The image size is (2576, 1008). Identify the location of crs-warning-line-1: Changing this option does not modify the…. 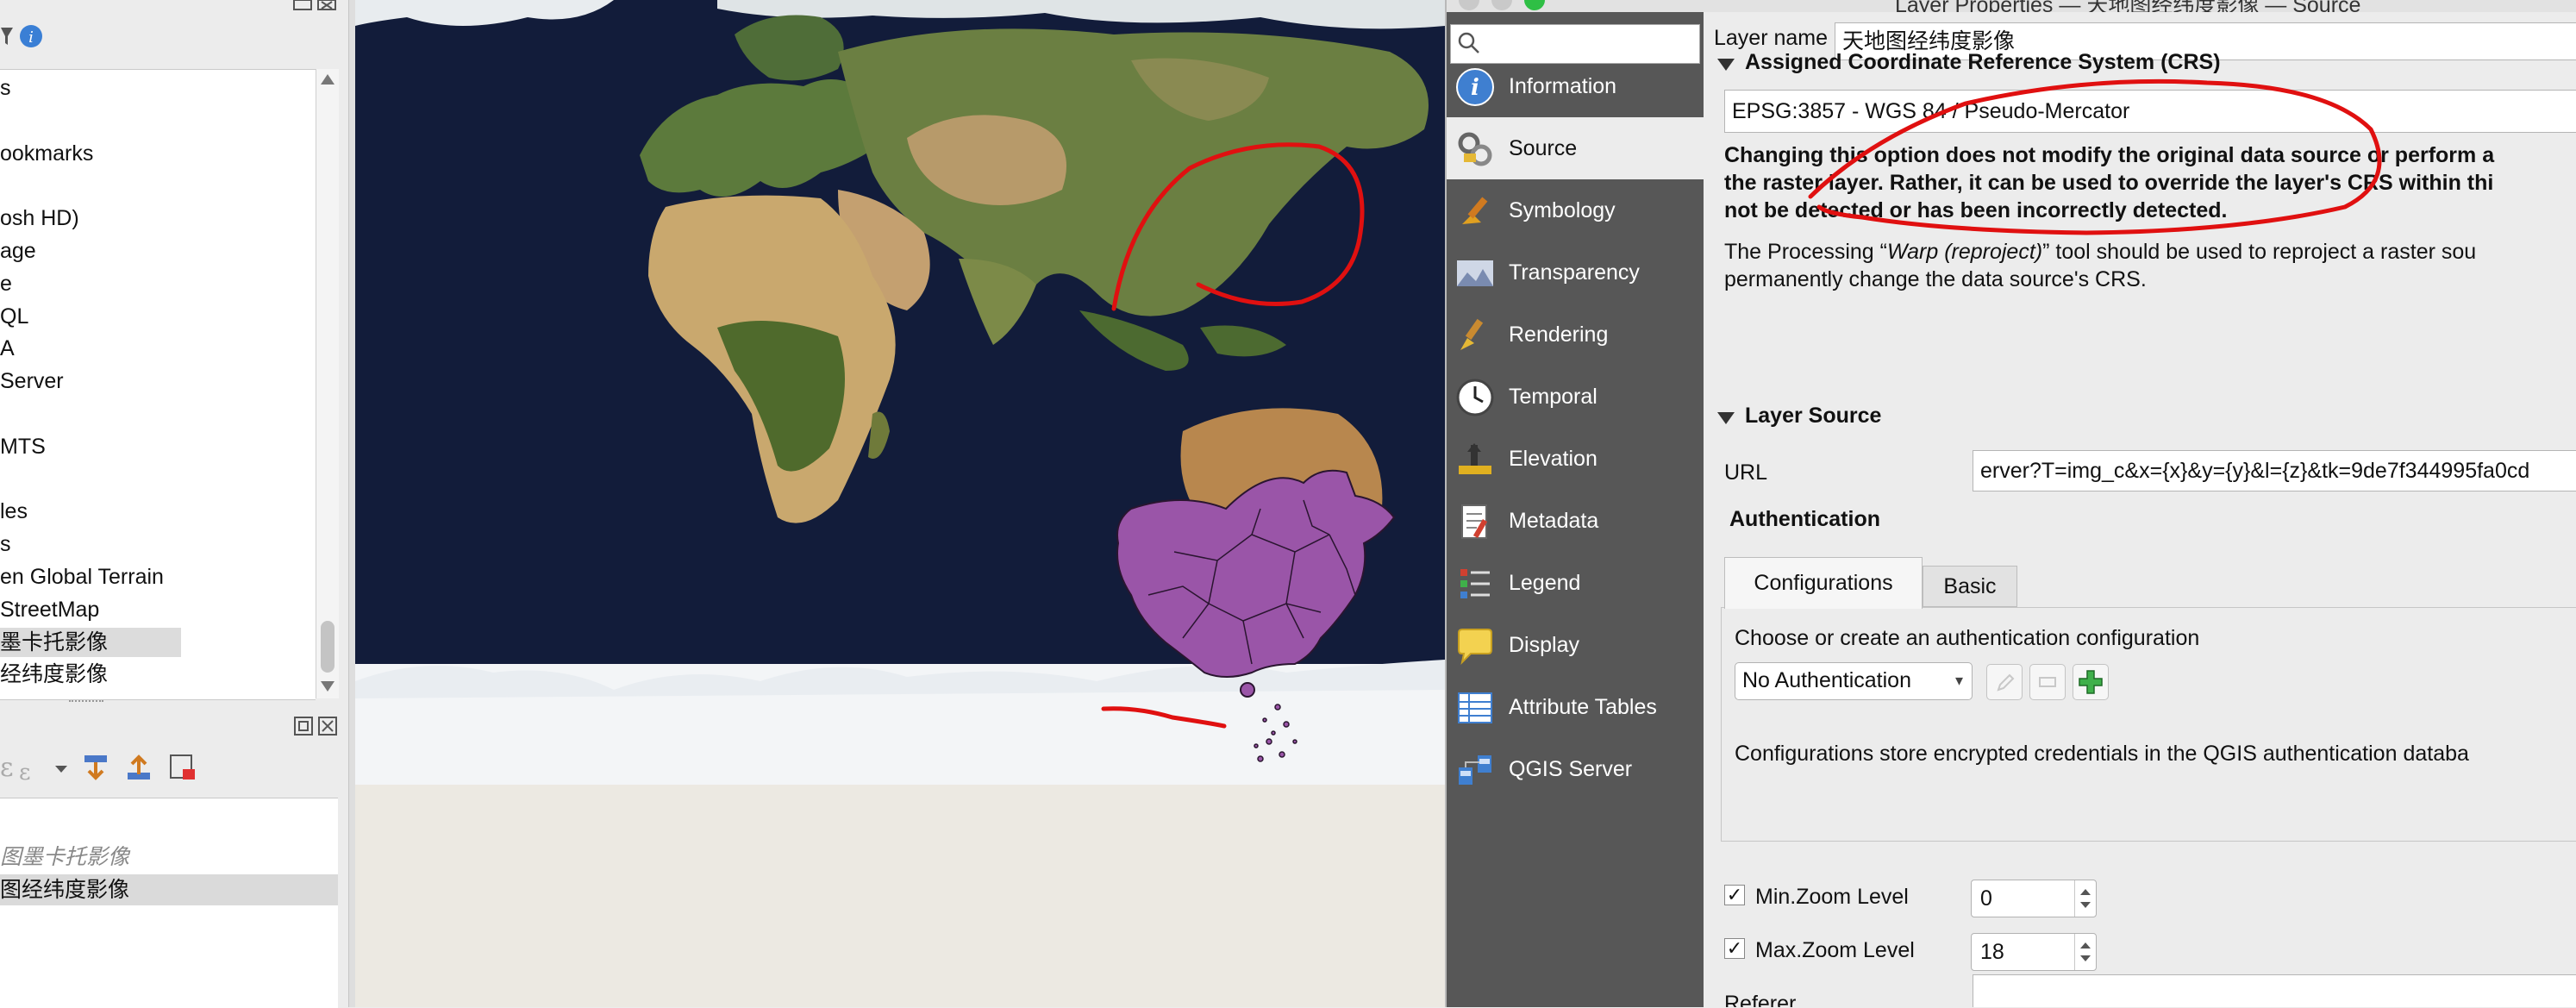
(2109, 155).